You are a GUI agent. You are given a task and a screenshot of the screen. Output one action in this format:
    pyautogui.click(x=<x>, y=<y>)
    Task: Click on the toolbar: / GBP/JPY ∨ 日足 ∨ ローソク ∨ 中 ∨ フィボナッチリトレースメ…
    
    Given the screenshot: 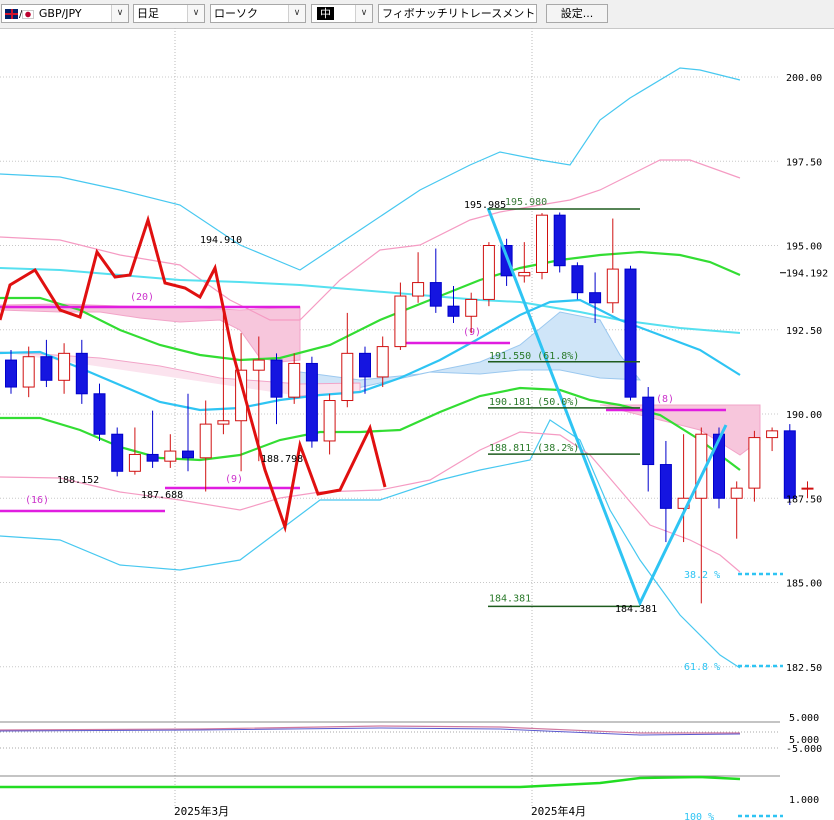 What is the action you would take?
    pyautogui.click(x=417, y=14)
    